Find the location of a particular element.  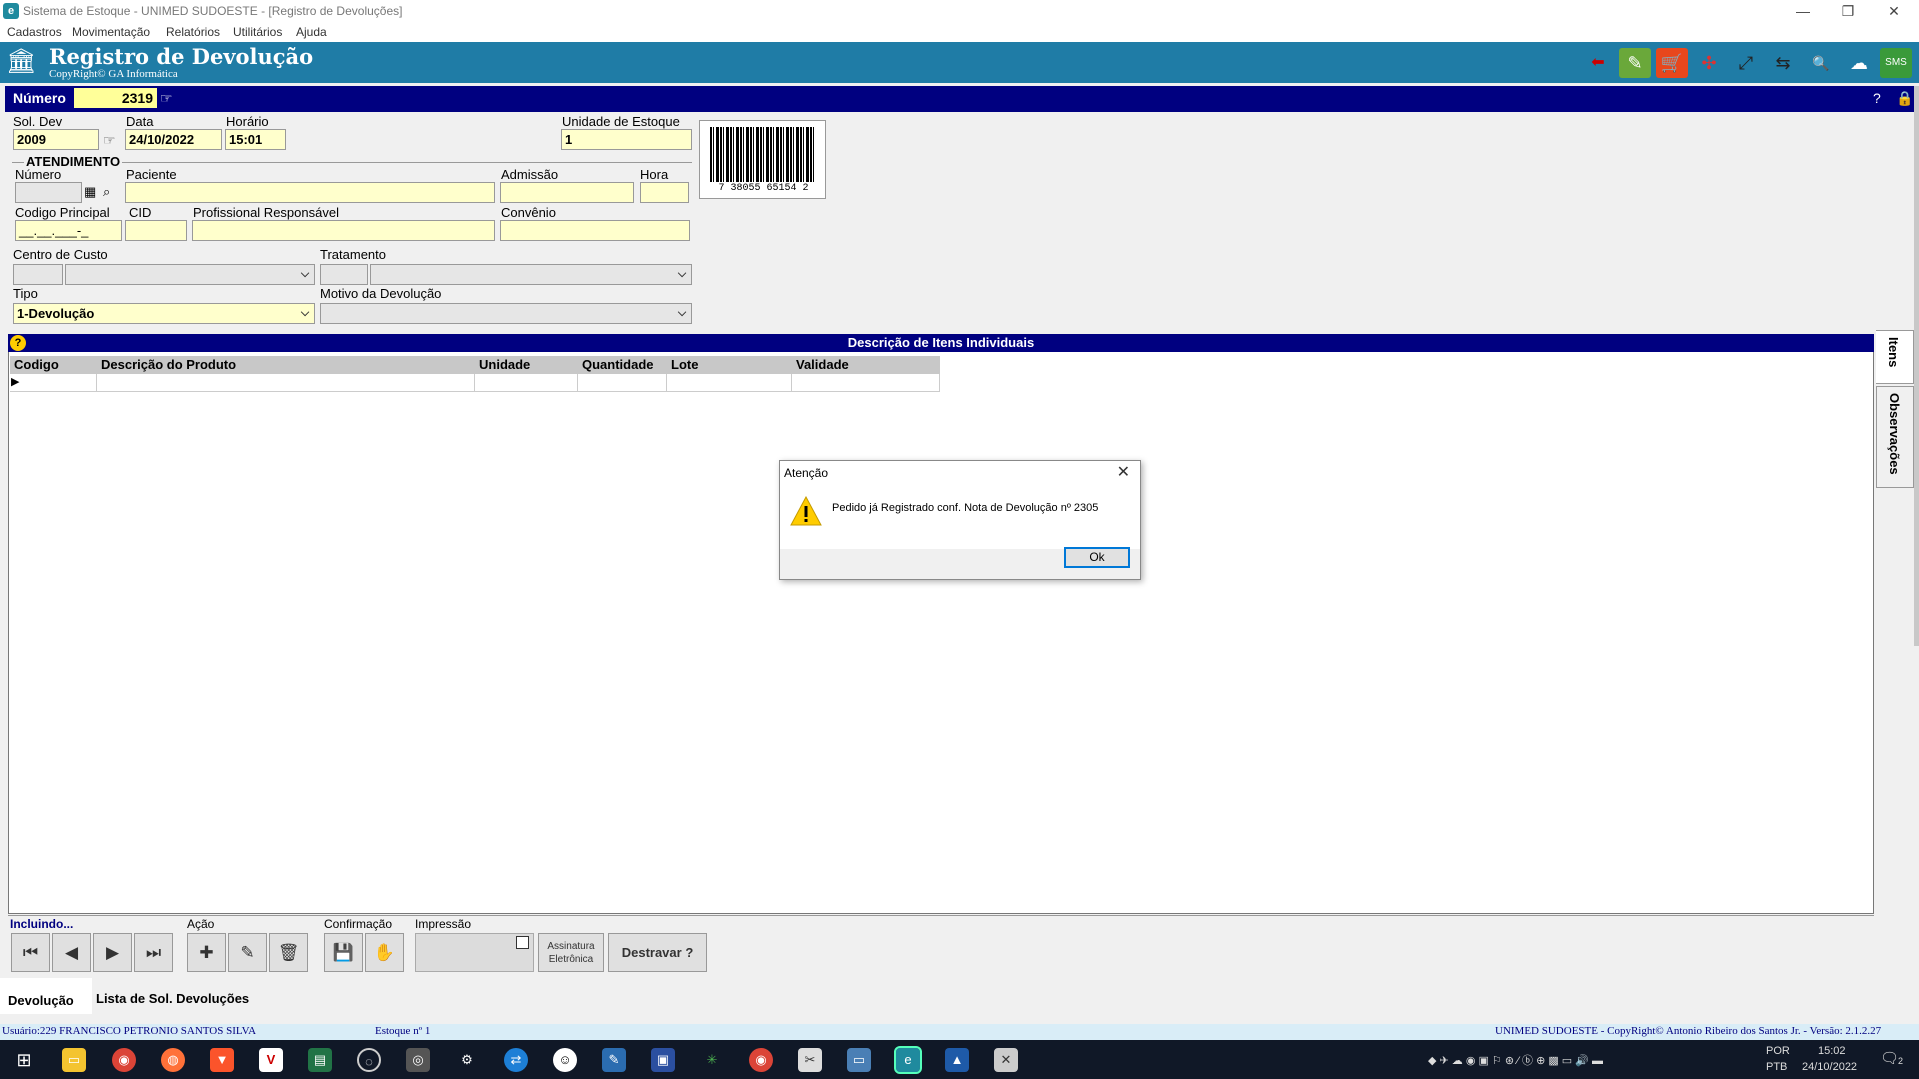

sms-icon: SMS is located at coordinates (1896, 63).